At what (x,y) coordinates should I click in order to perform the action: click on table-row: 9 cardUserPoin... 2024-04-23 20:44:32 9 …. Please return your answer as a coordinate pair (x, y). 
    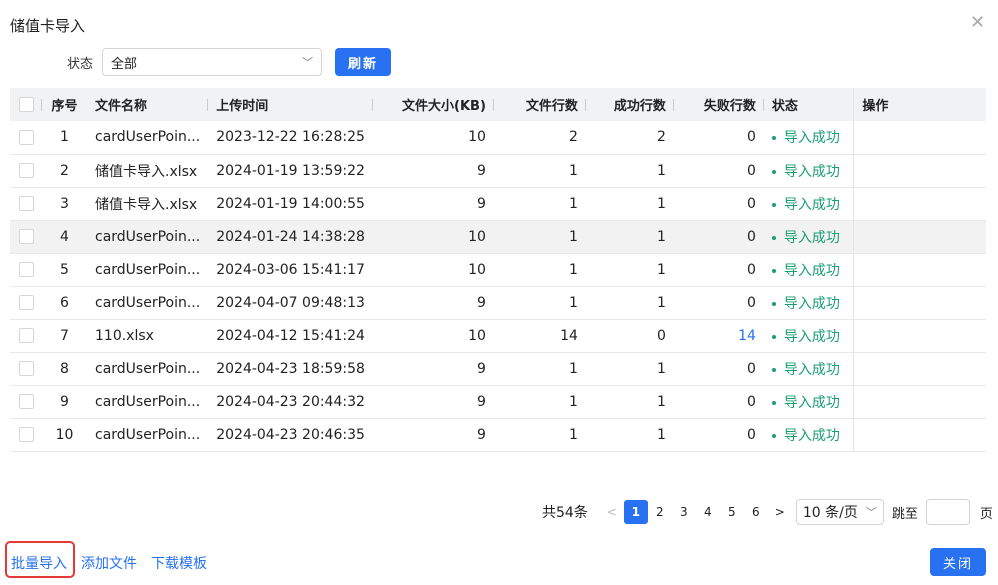
    Looking at the image, I should click on (498, 402).